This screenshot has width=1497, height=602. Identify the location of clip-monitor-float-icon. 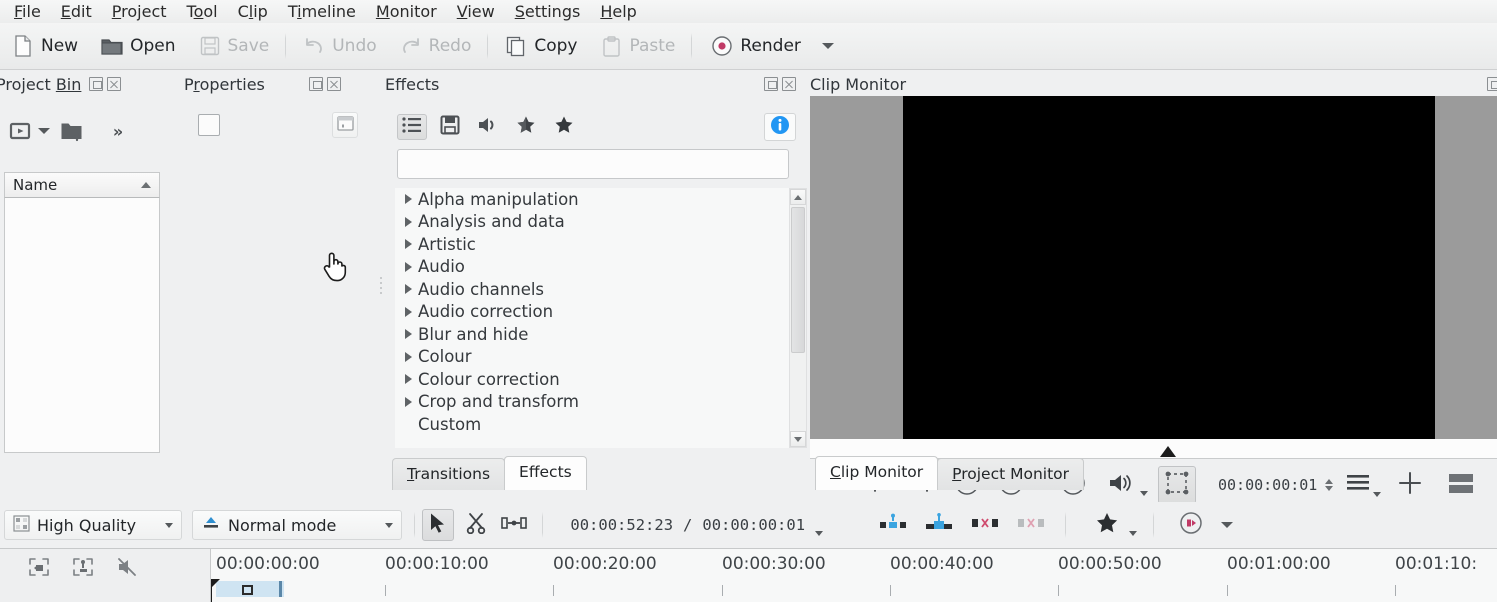
(1492, 84).